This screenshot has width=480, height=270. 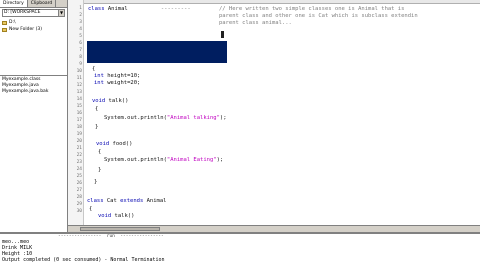 What do you see at coordinates (79, 162) in the screenshot?
I see `line-number: 23` at bounding box center [79, 162].